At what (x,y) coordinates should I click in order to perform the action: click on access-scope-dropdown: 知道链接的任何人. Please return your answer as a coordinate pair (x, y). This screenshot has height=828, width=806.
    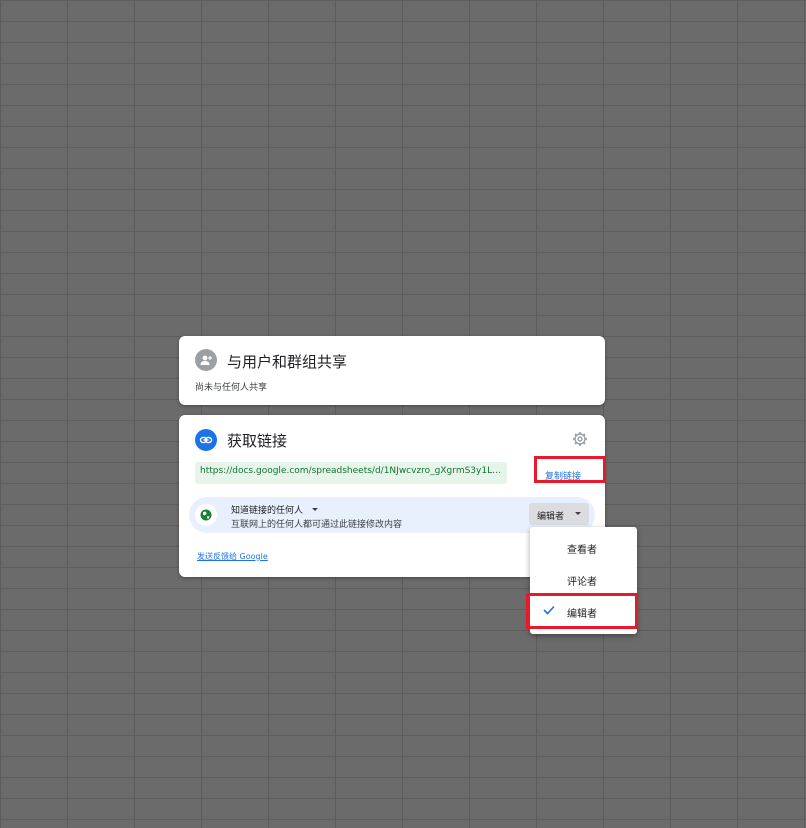
    Looking at the image, I should click on (274, 509).